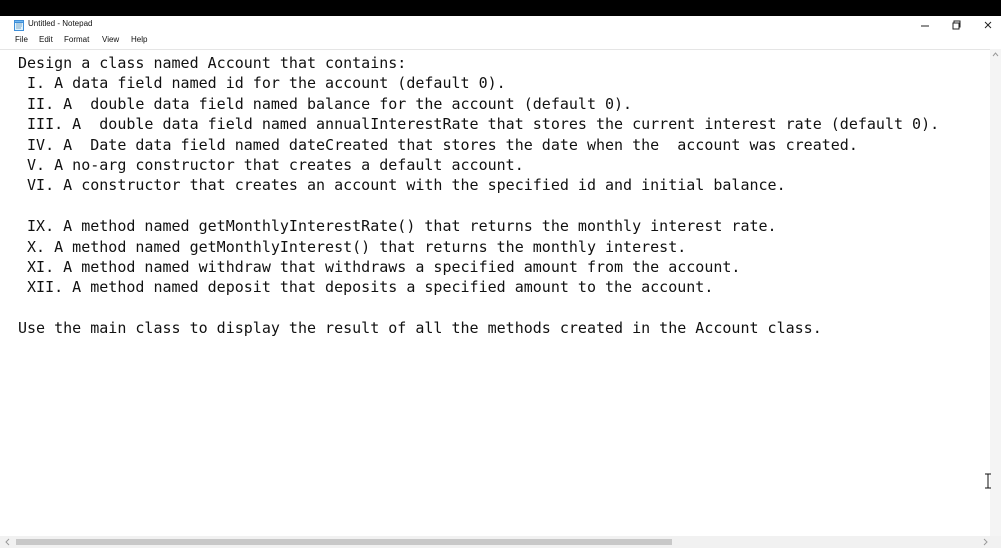  I want to click on restore-icon, so click(956, 25).